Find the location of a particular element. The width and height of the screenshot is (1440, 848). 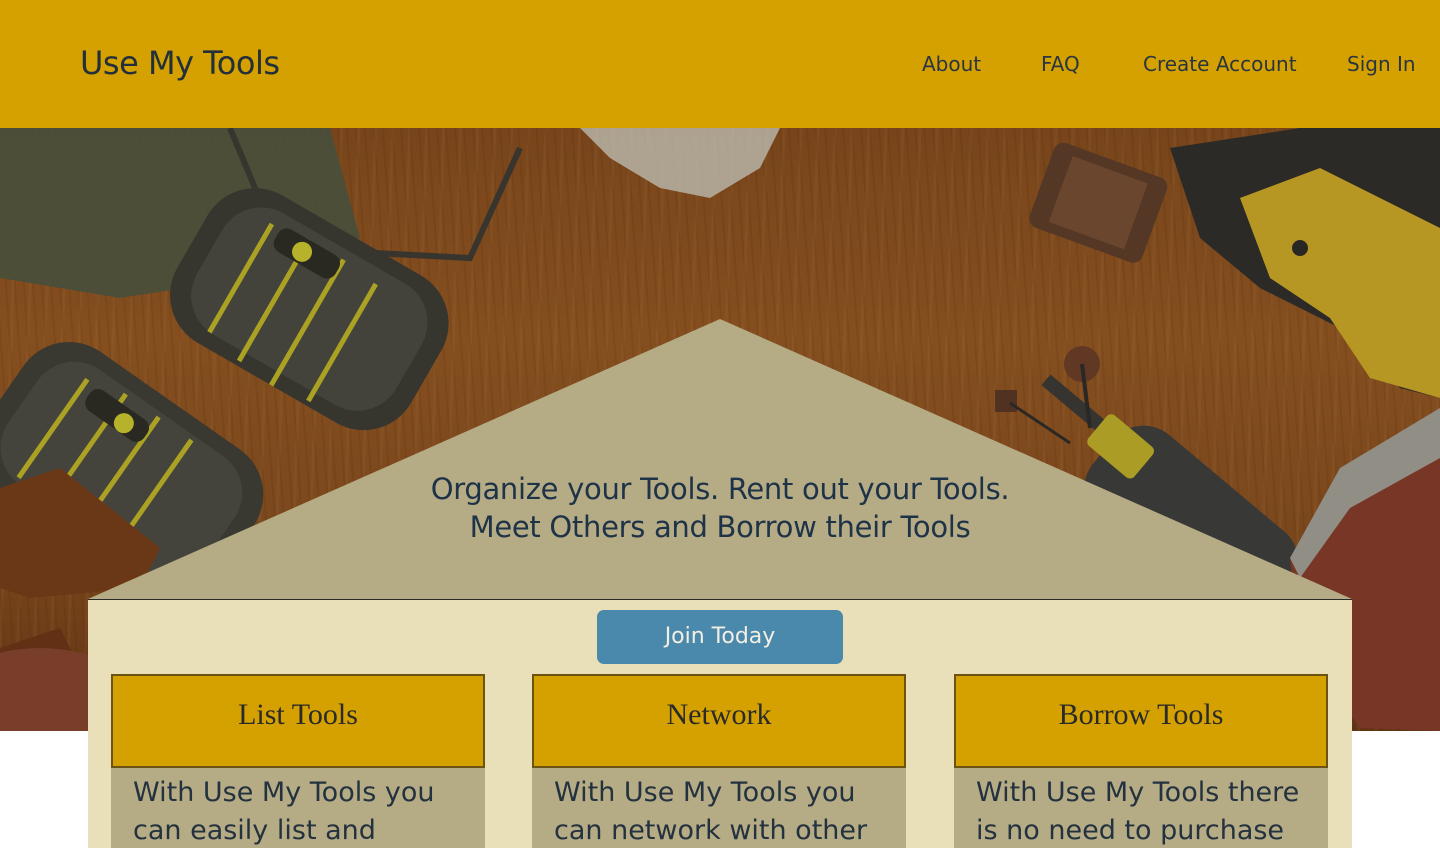

tagline-line-2: Meet Others and Borrow their Tools is located at coordinates (720, 527).